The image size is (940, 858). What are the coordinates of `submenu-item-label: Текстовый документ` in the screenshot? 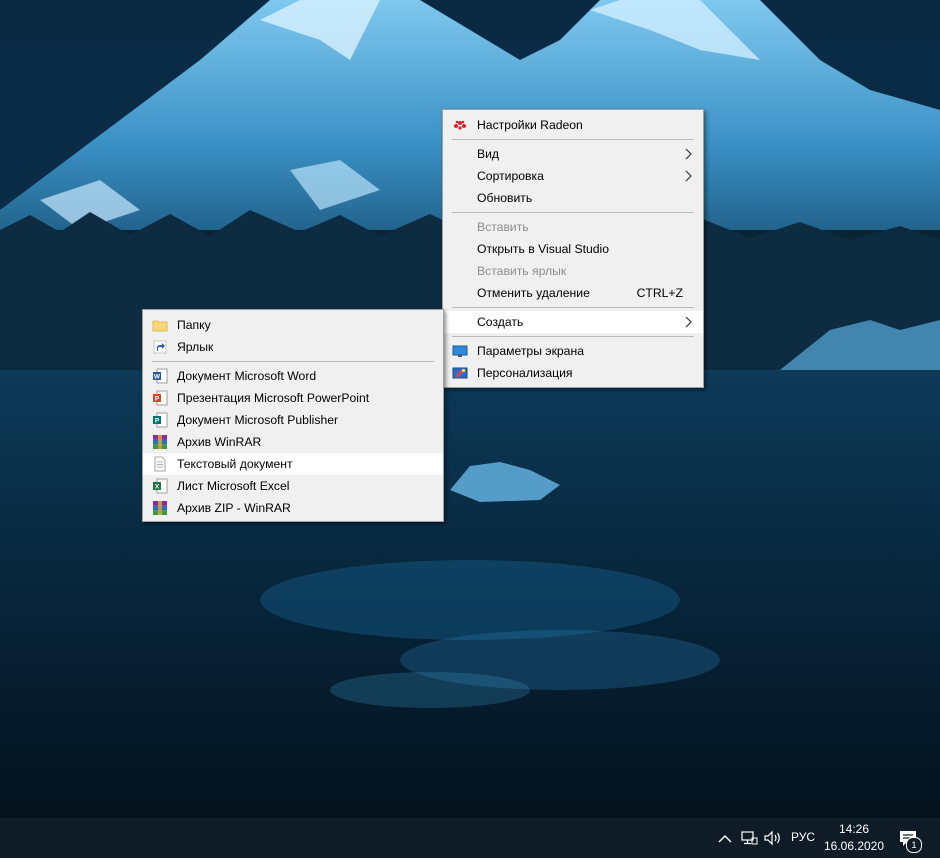 It's located at (235, 464).